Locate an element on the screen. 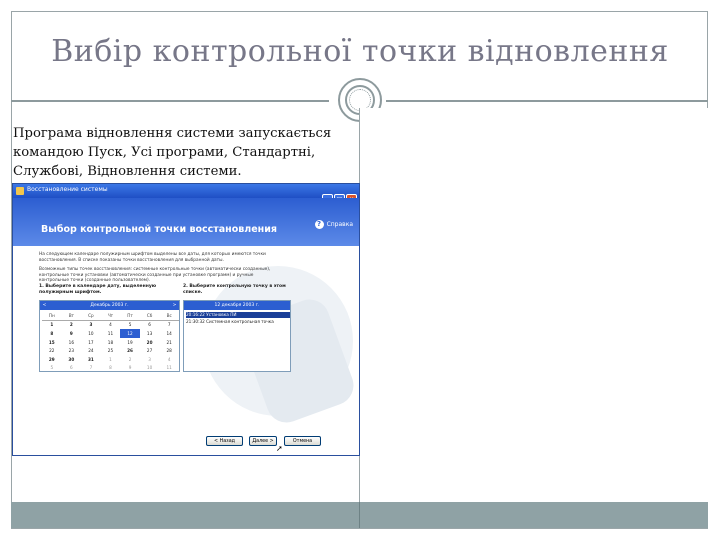 The image size is (720, 540). wizard-footer: < Назад Далее > Отмена ➚ is located at coordinates (186, 443).